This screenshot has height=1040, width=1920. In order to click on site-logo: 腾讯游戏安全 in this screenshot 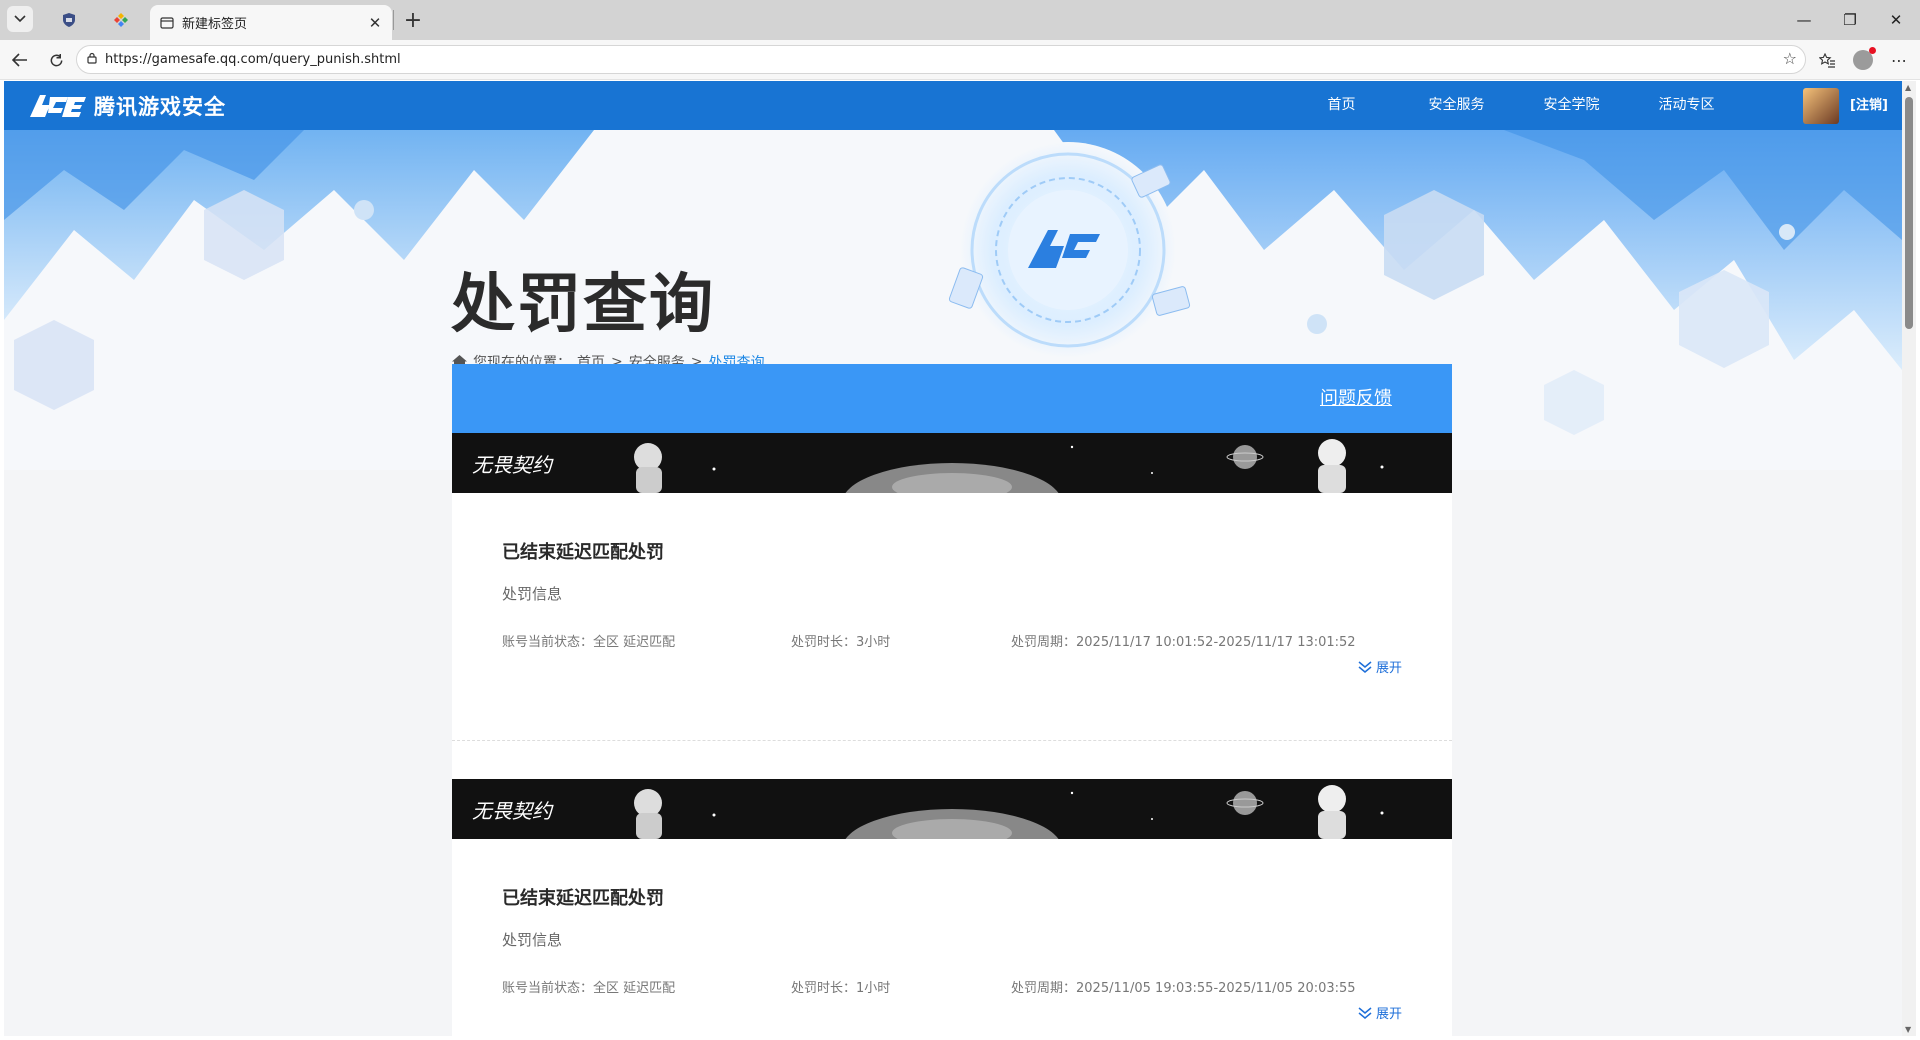, I will do `click(127, 106)`.